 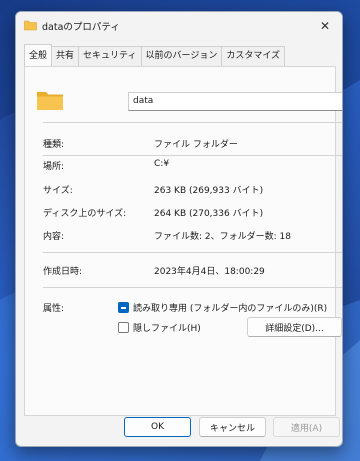 I want to click on folder-name-field: data, so click(x=235, y=101).